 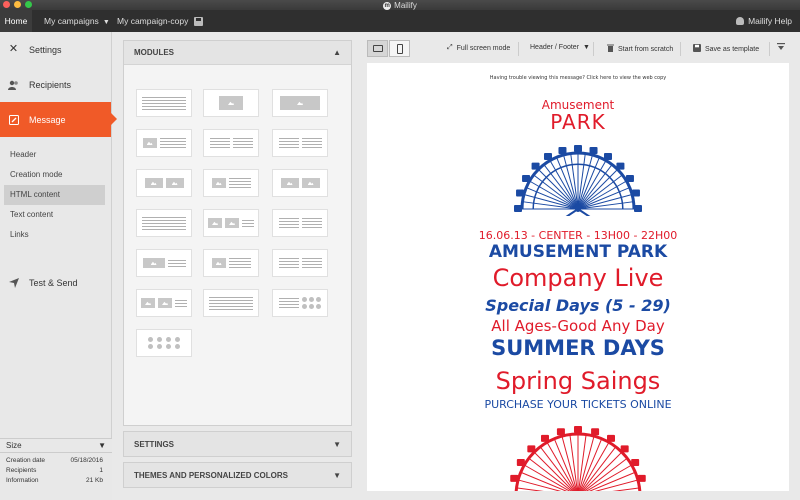 I want to click on settings-accordion-label: SETTINGS, so click(x=154, y=444).